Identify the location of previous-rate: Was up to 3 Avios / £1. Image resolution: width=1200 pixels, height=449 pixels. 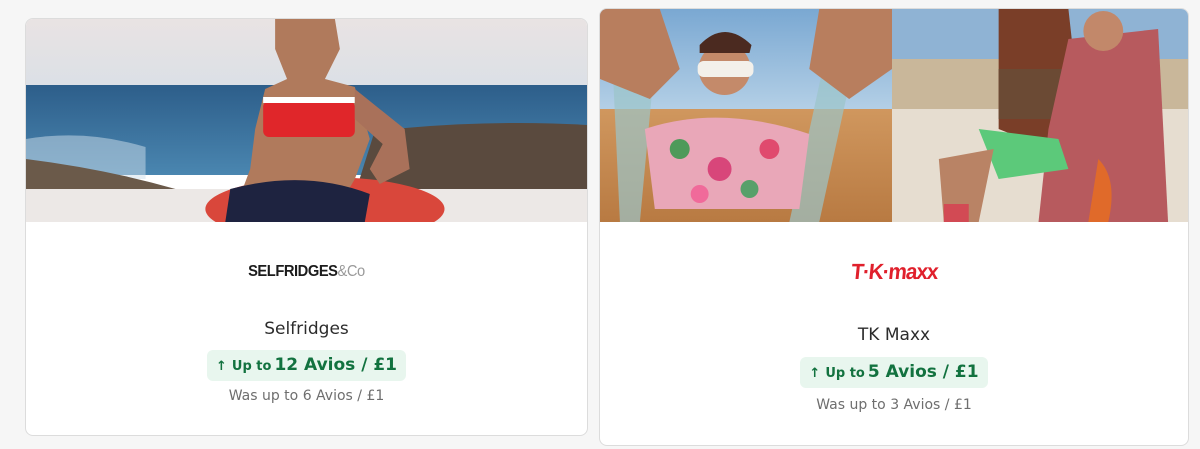
(894, 405).